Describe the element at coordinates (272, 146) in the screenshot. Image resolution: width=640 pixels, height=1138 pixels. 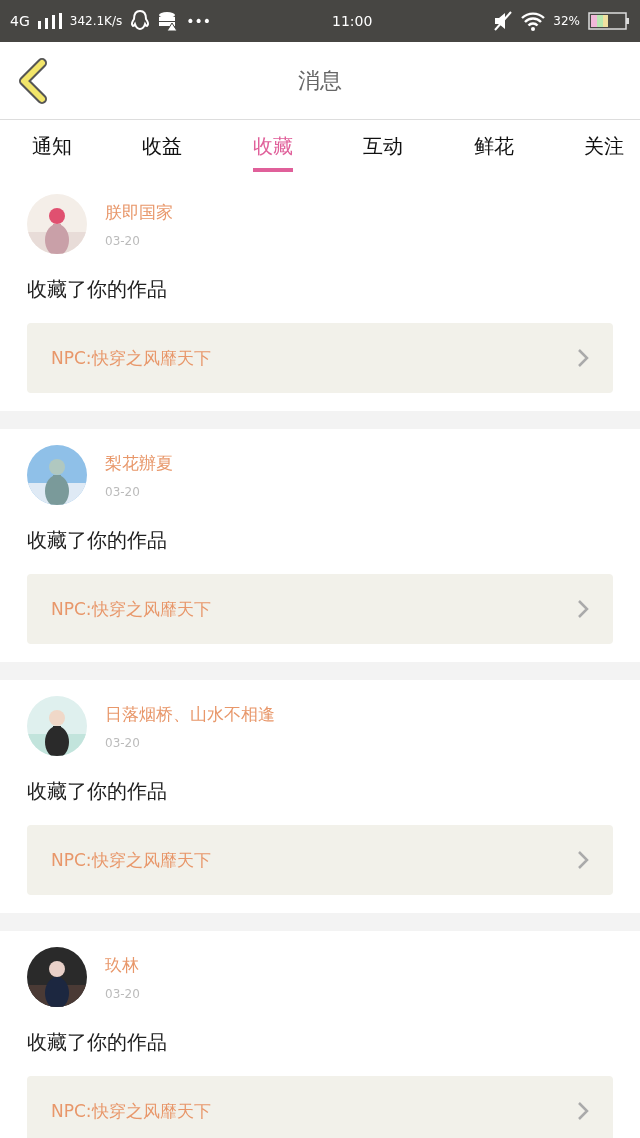
I see `tab: 收藏` at that location.